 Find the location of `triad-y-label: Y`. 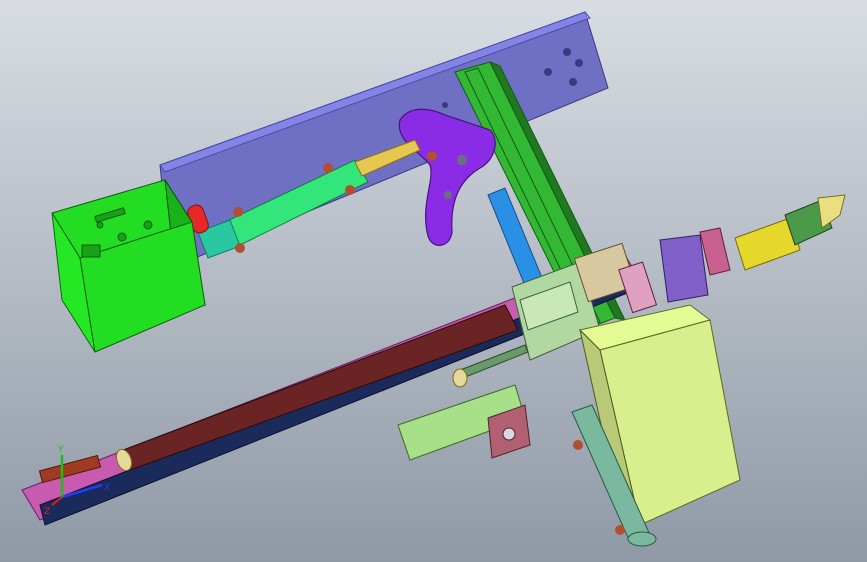

triad-y-label: Y is located at coordinates (60, 450).